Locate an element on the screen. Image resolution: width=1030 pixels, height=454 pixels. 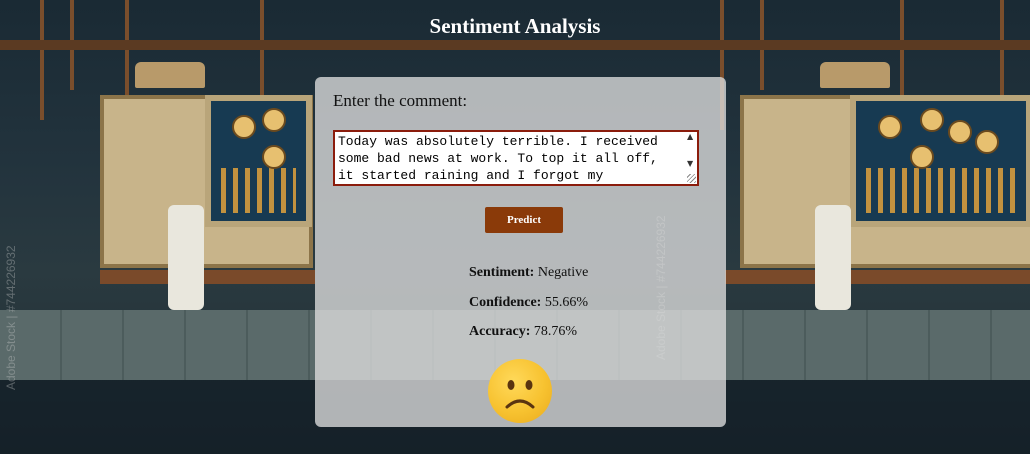
comment-label: Enter the comment: is located at coordinates (400, 100).